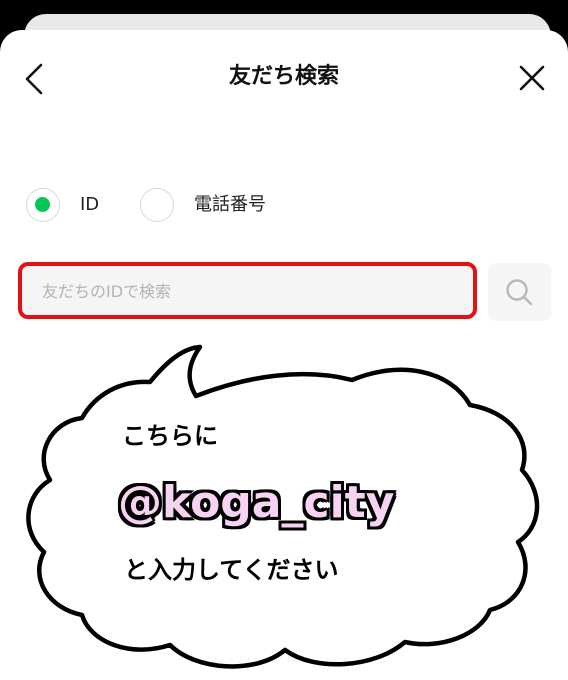  I want to click on id-search-input, so click(252, 291).